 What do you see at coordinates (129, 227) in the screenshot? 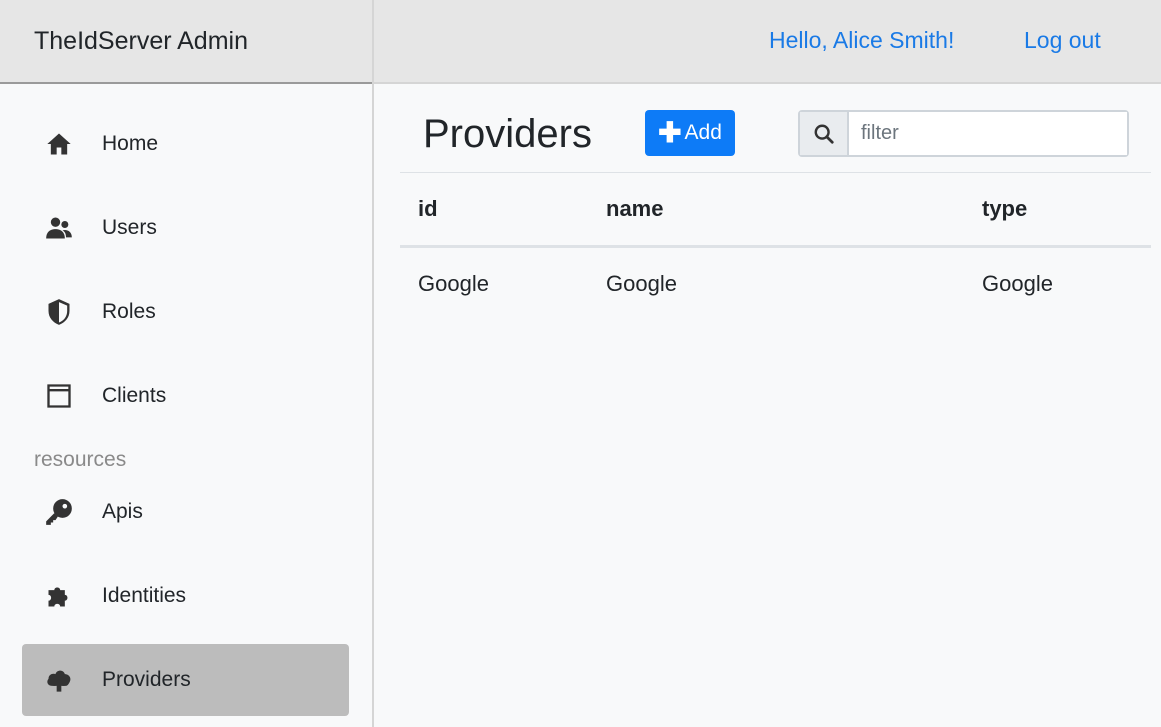
I see `sidebar-item-label: Users` at bounding box center [129, 227].